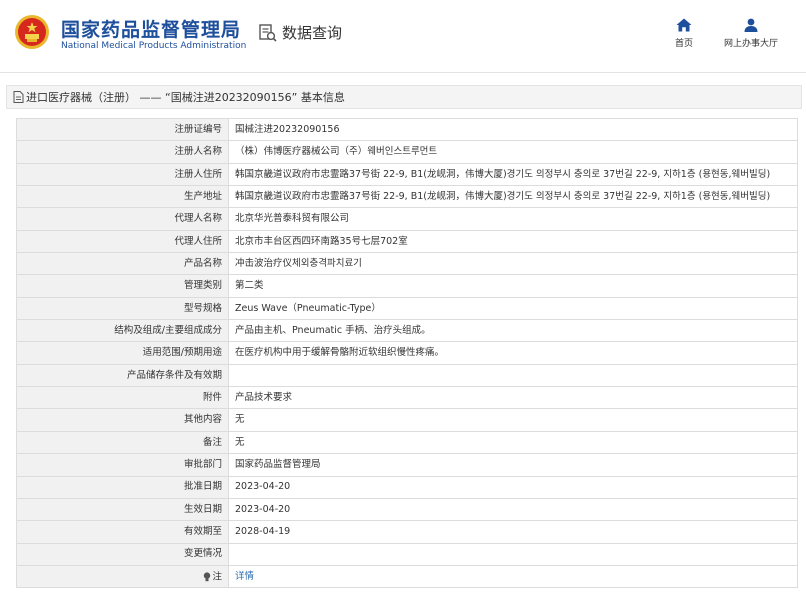 This screenshot has width=806, height=607. What do you see at coordinates (513, 308) in the screenshot?
I see `field-value: Zeus Wave（Pneumatic-Type）` at bounding box center [513, 308].